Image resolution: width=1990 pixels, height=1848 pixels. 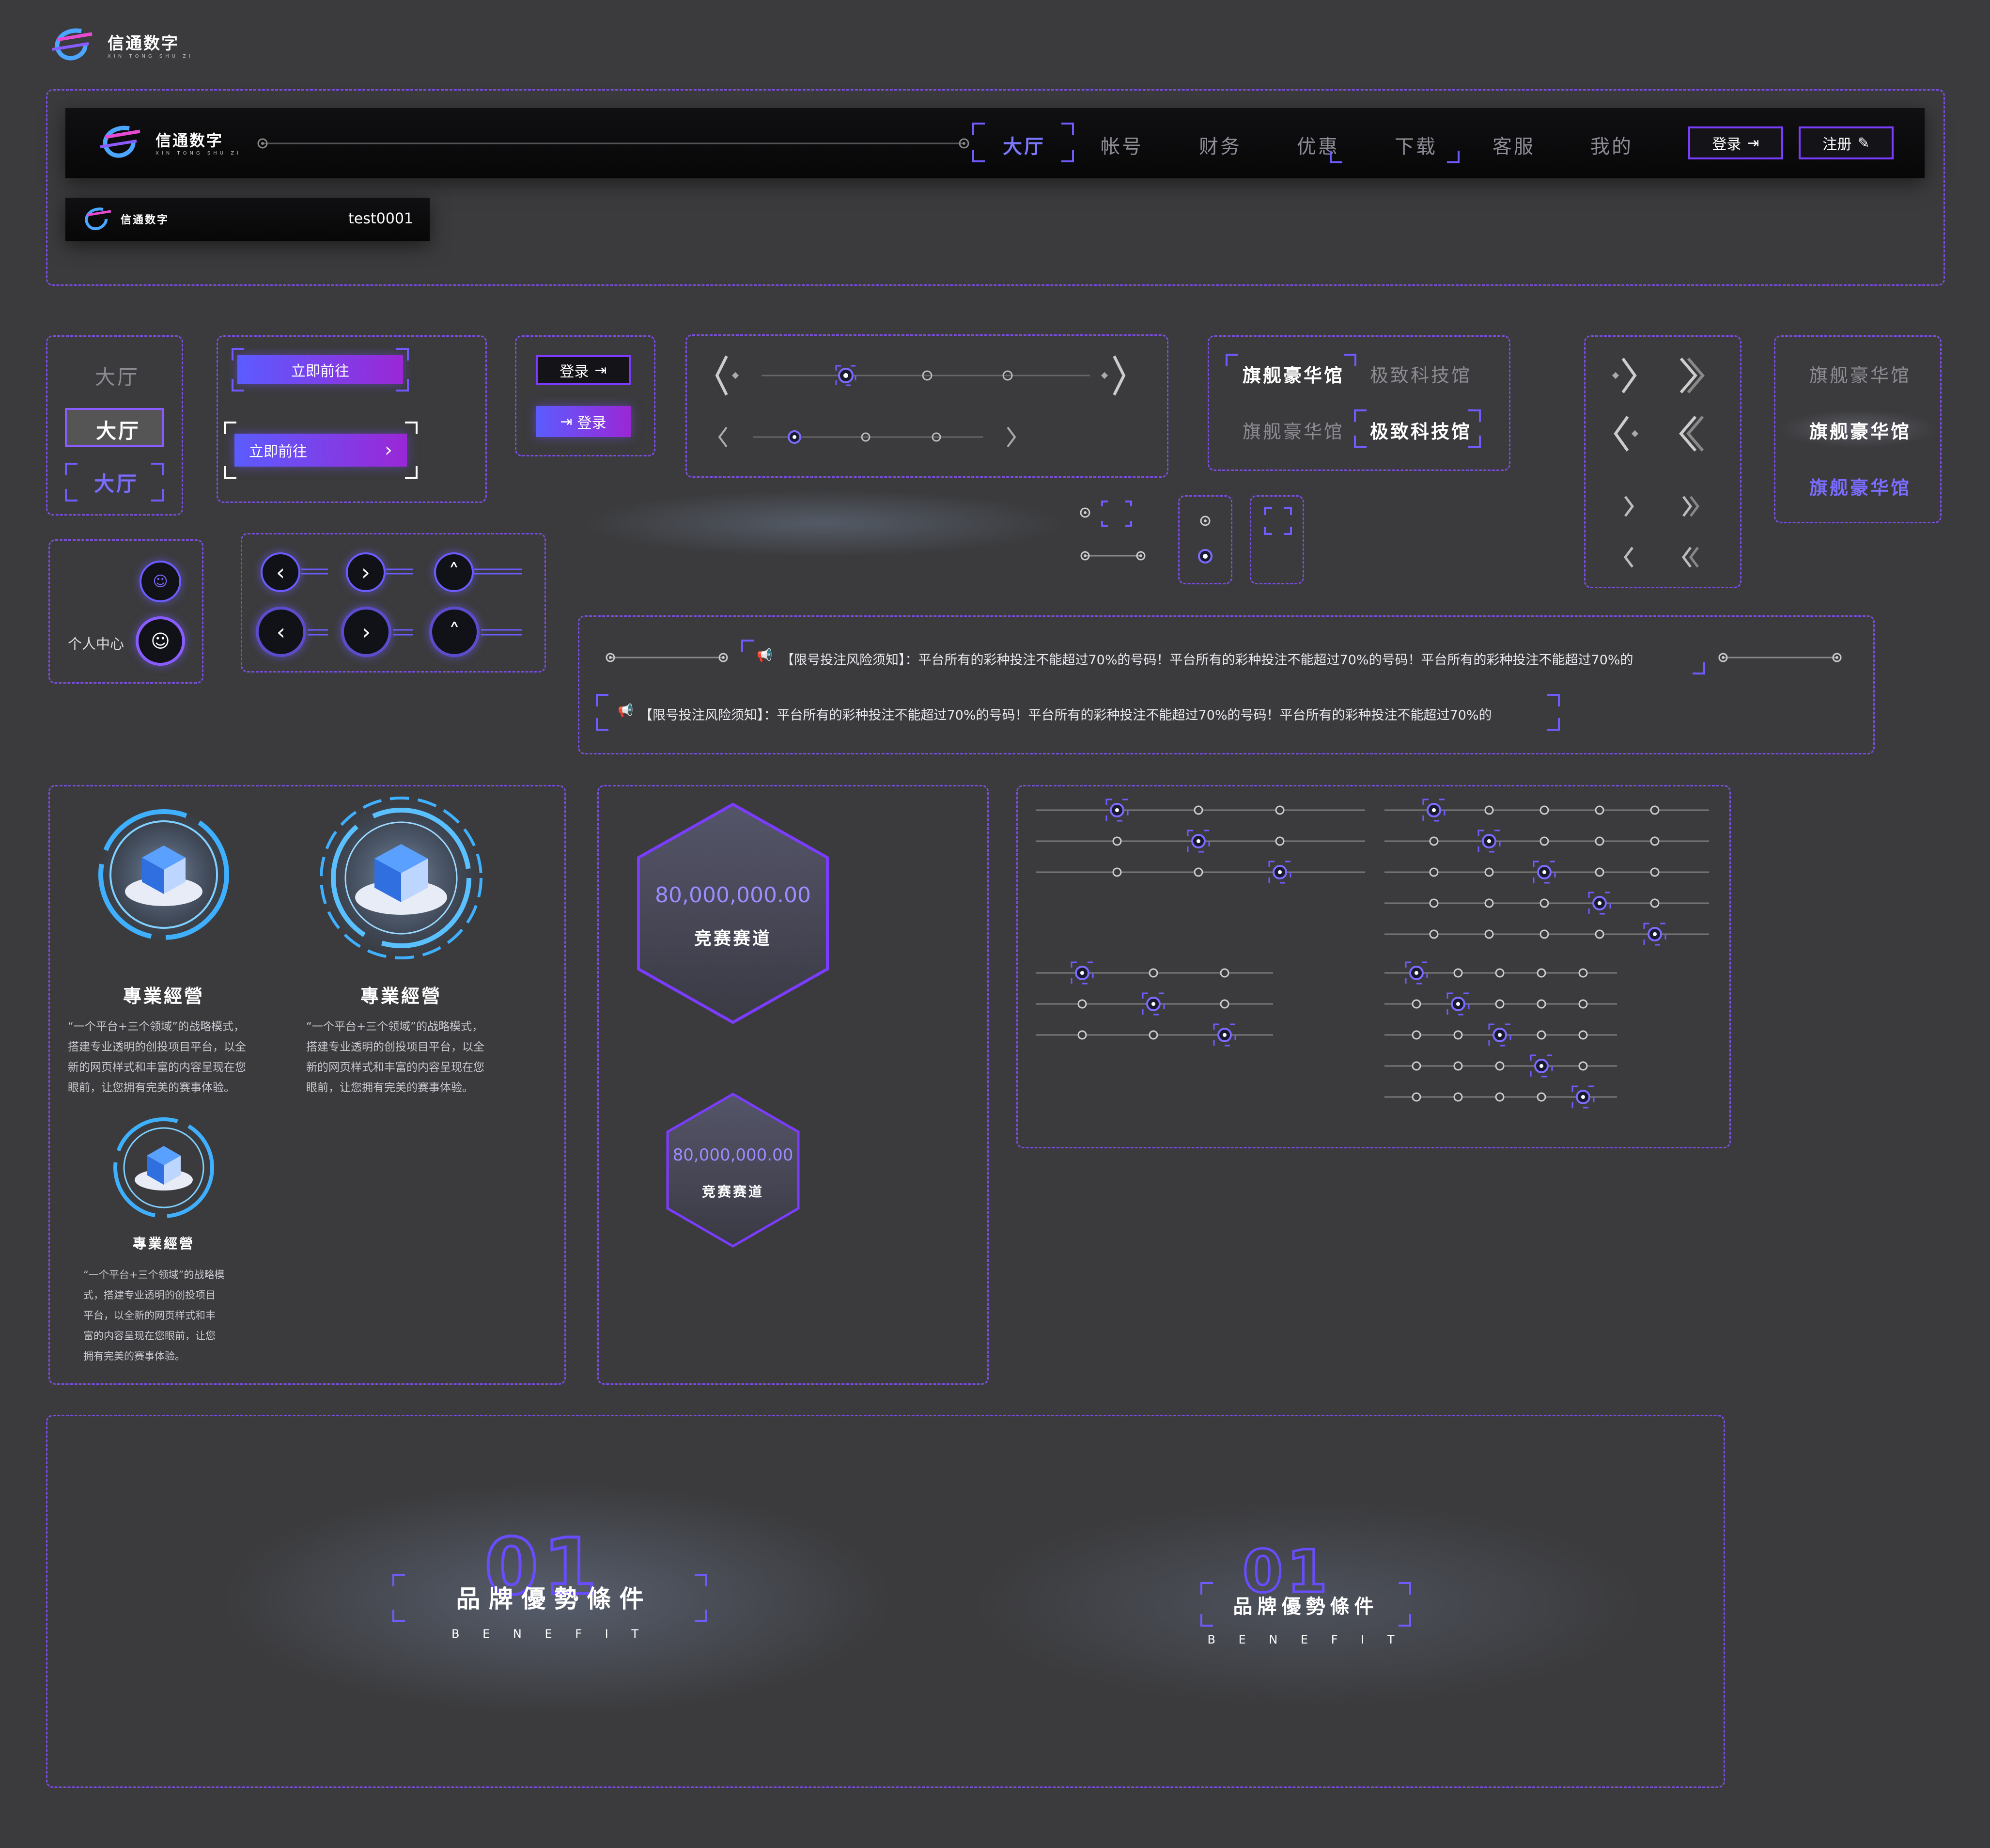 I want to click on nav-item-lobby: 大厅, so click(x=1024, y=145).